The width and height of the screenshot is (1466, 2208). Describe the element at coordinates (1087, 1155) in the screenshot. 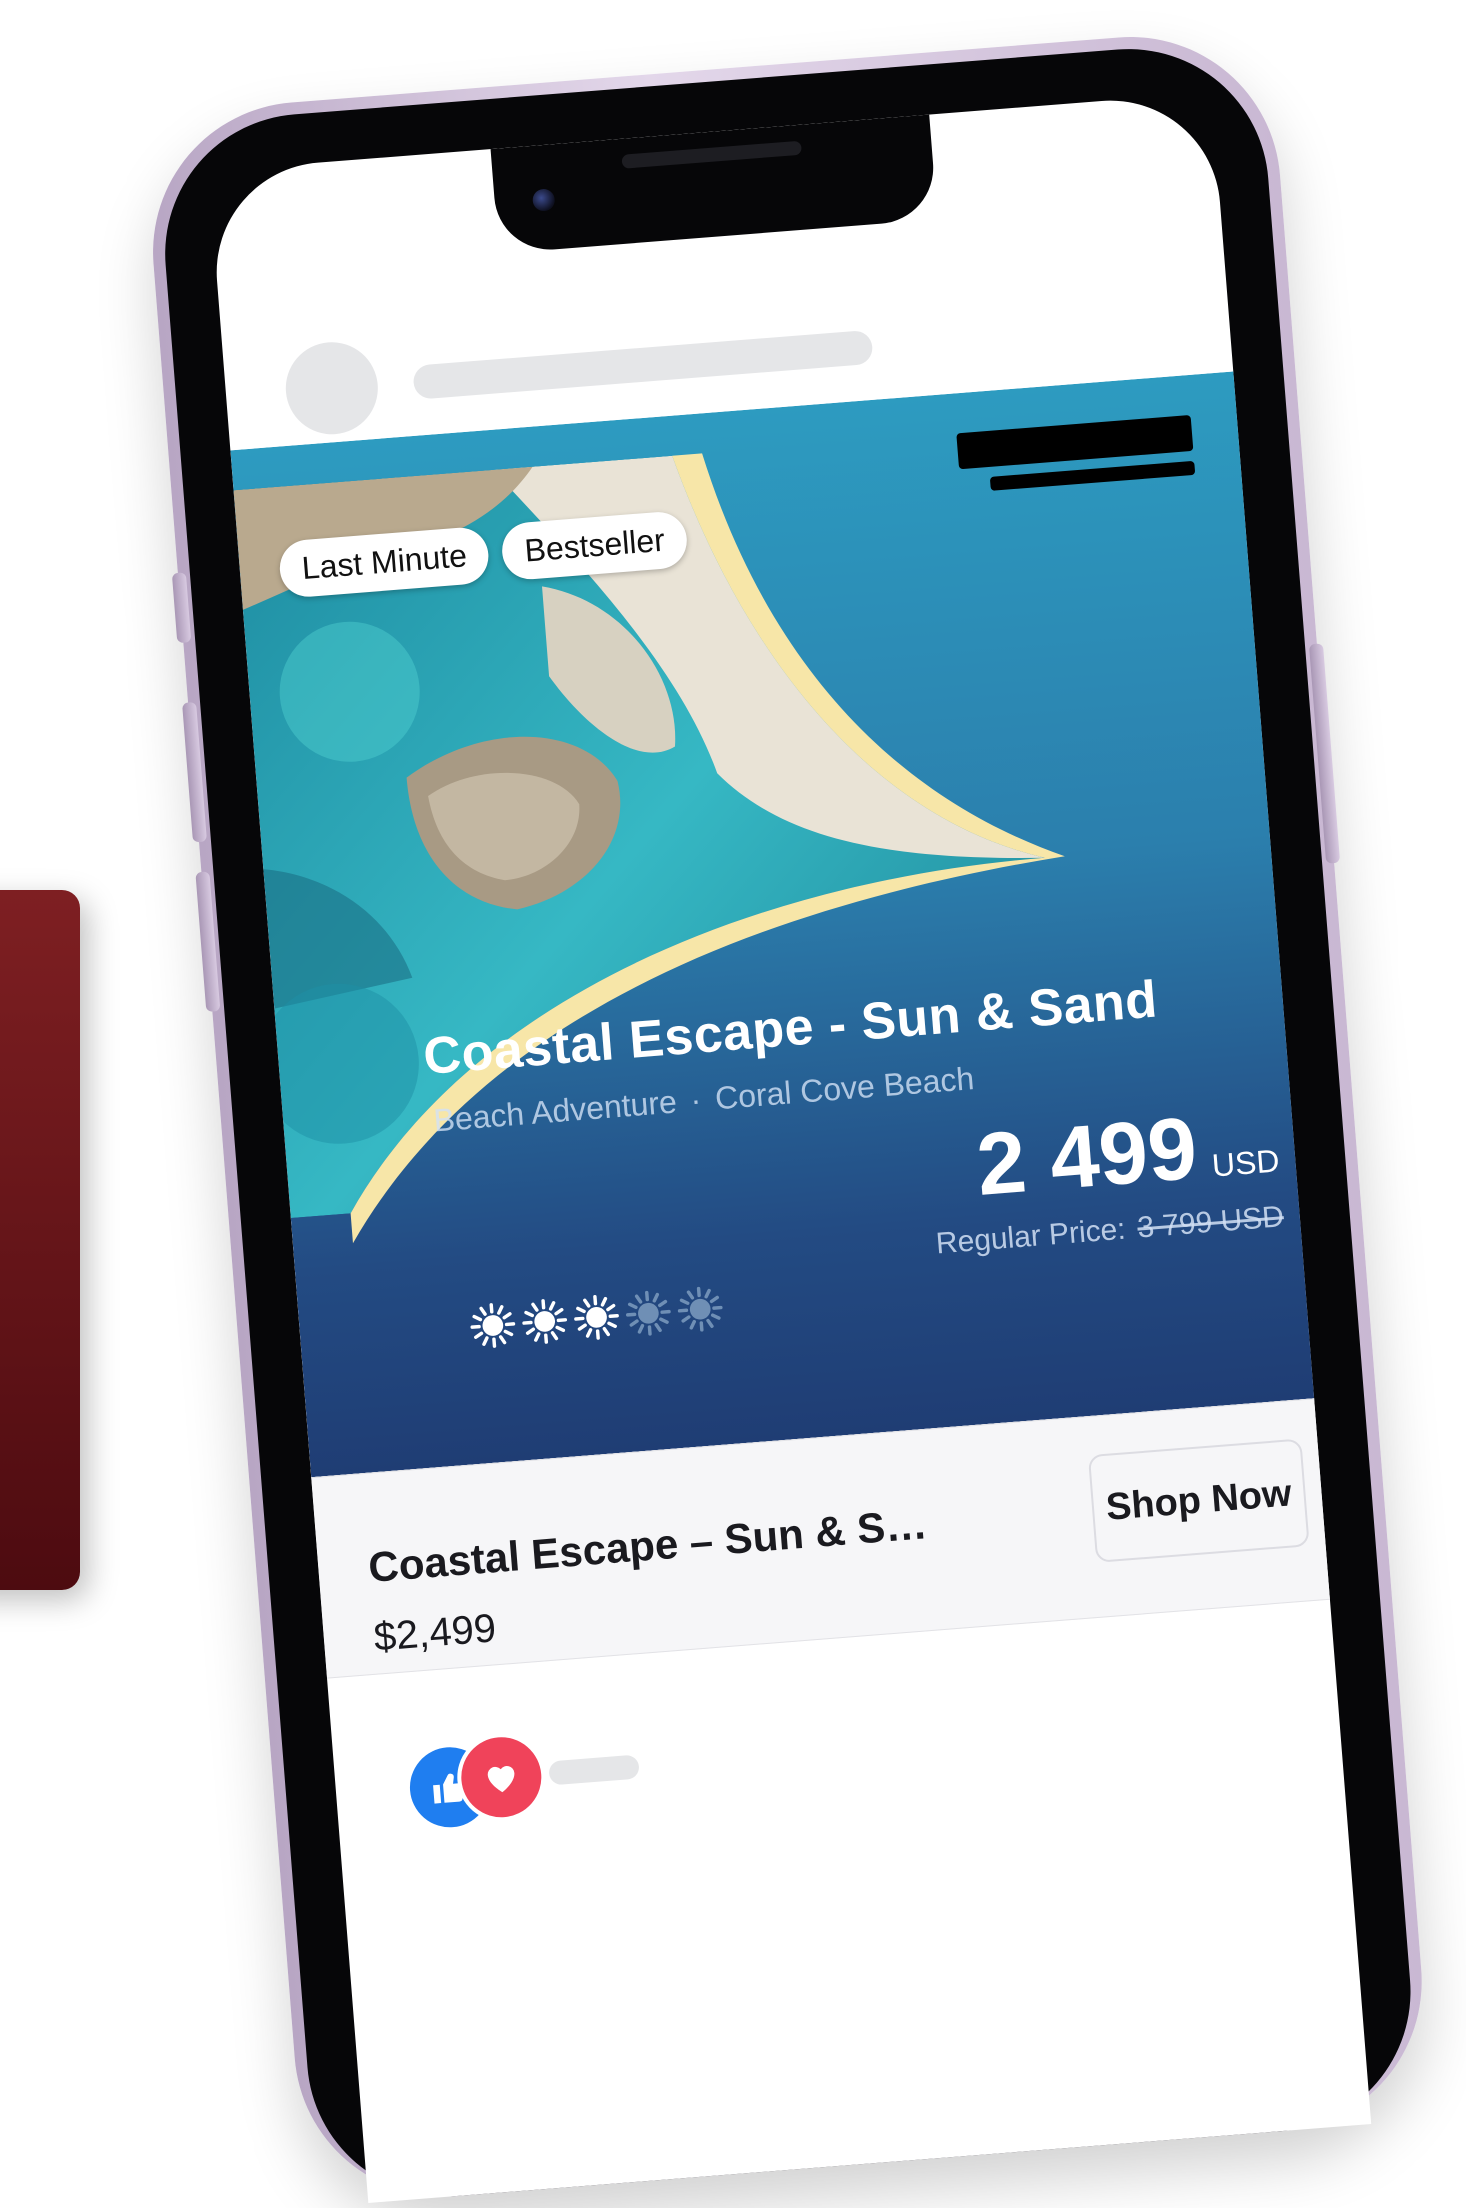

I see `sale-price: 2 499` at that location.